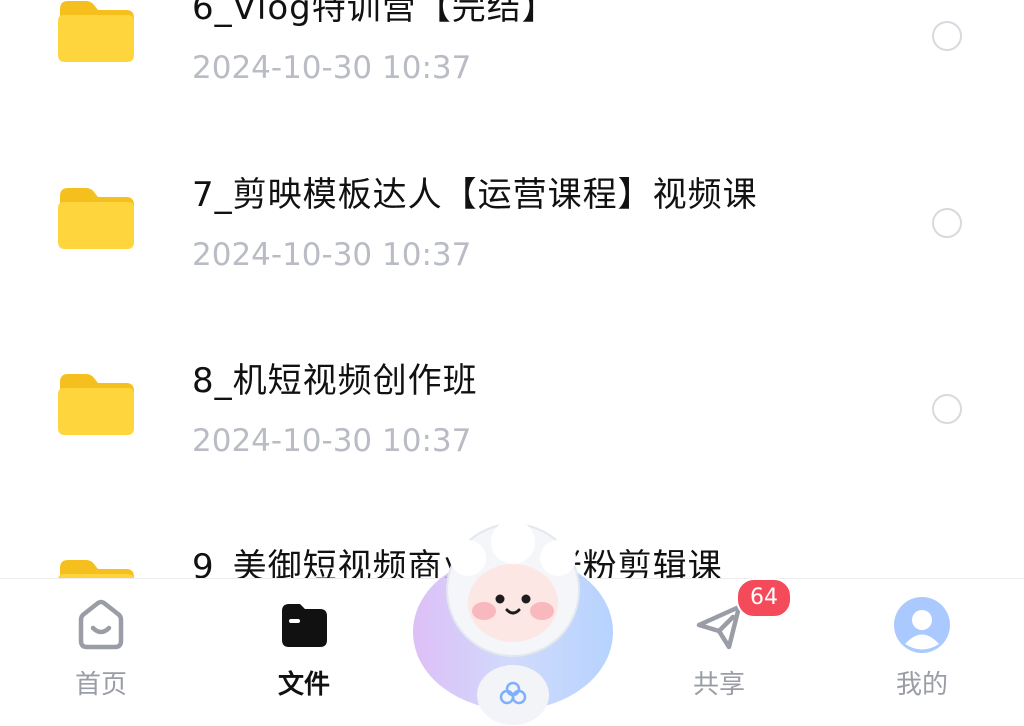 The height and width of the screenshot is (726, 1024). What do you see at coordinates (718, 685) in the screenshot?
I see `tab-label: 共享` at bounding box center [718, 685].